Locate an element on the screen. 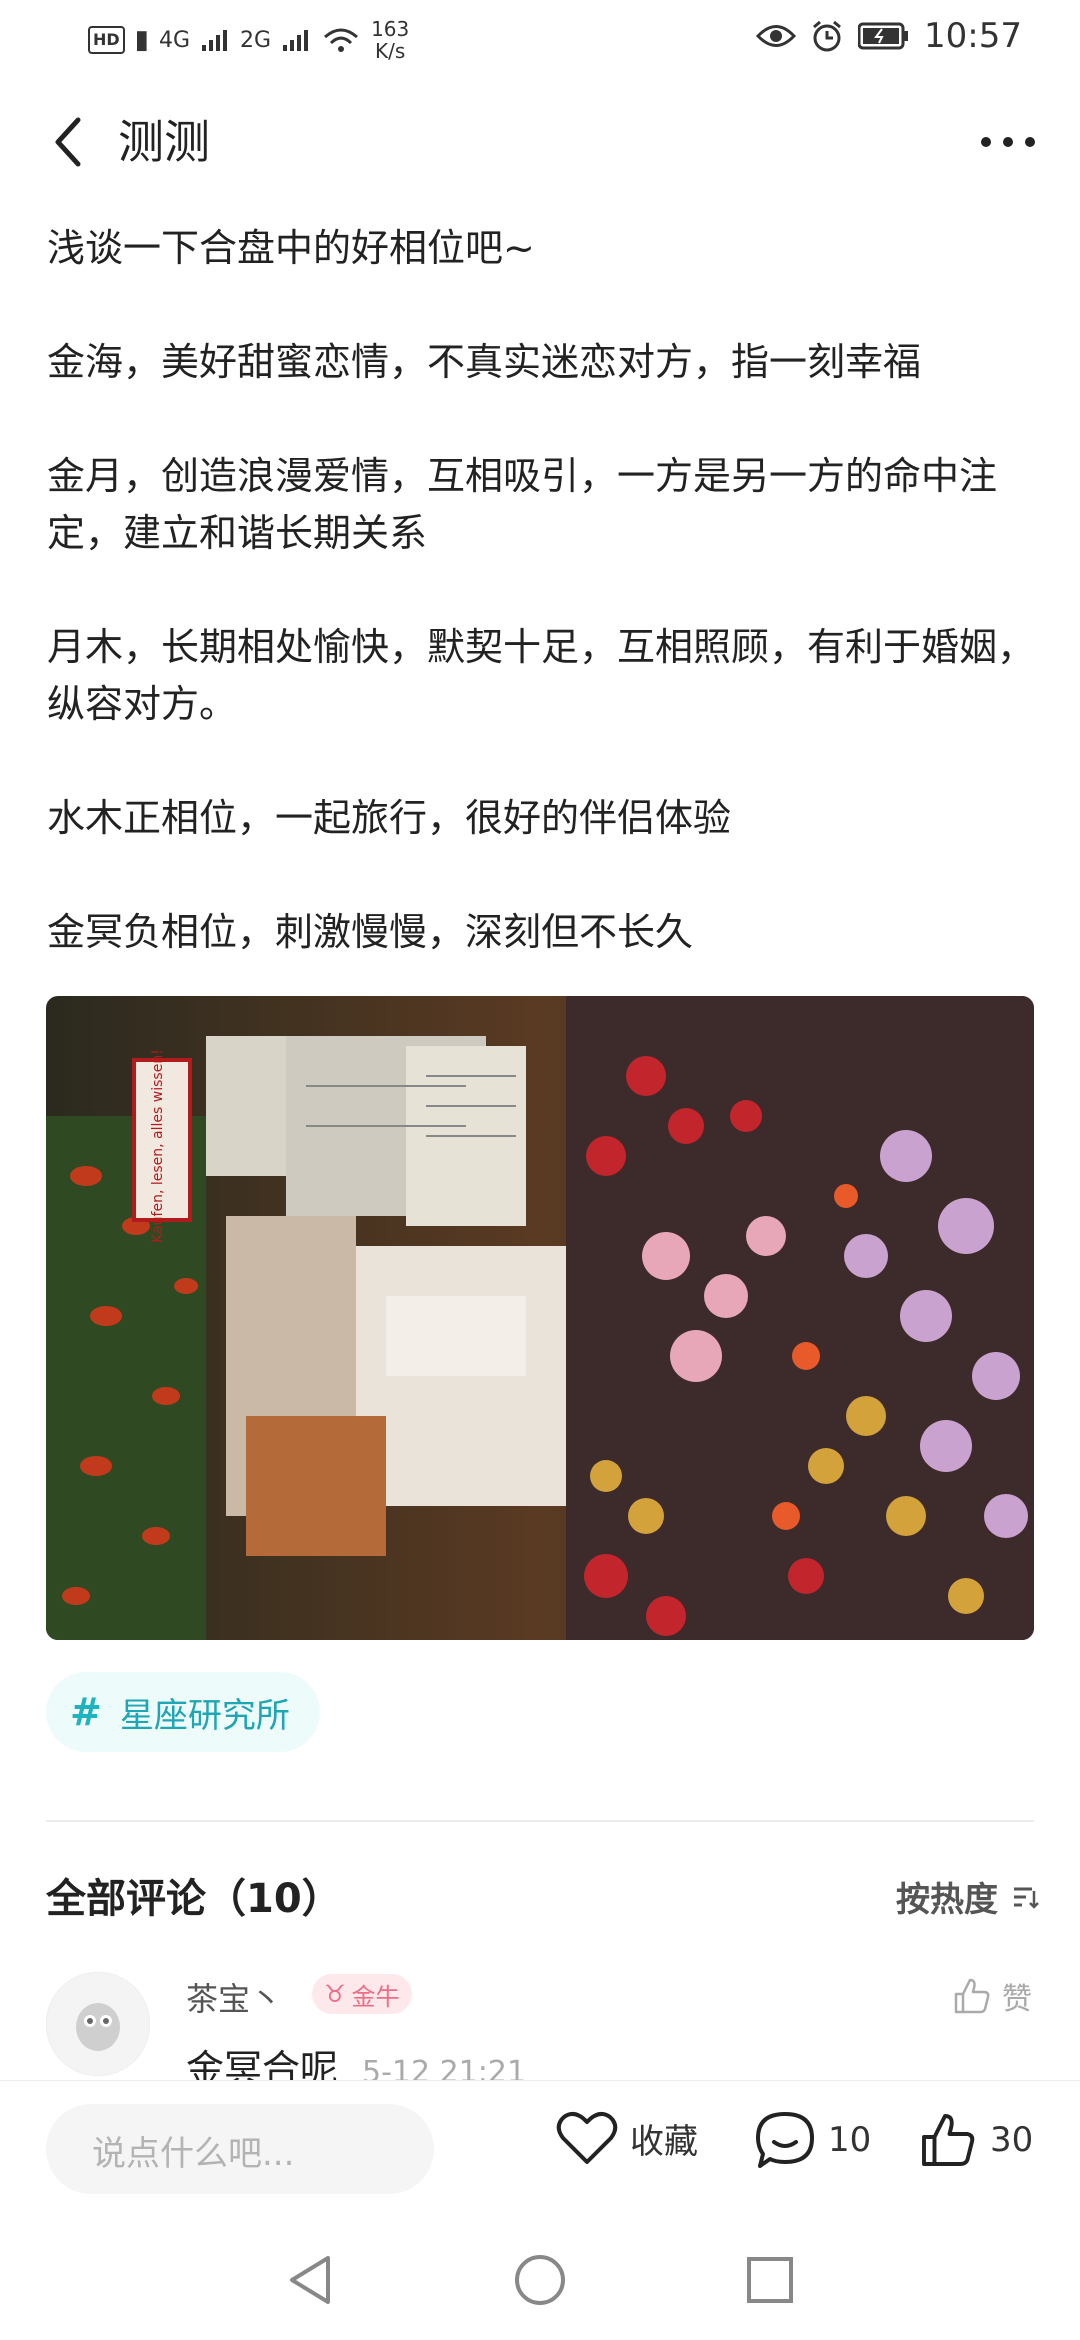 This screenshot has height=2340, width=1080. nav-recents-icon is located at coordinates (770, 2280).